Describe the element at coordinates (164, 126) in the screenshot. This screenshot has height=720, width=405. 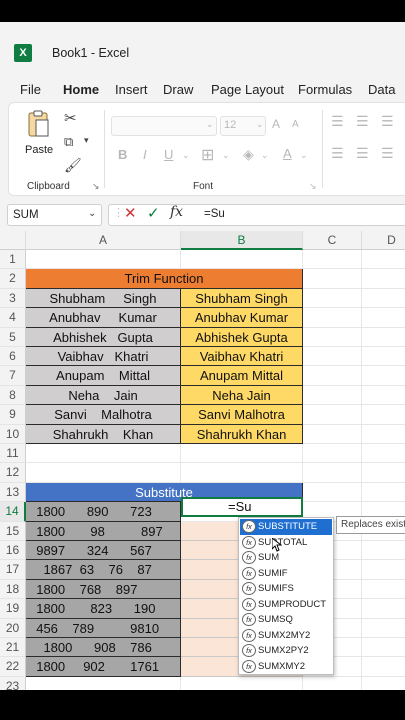
I see `font-name-box` at that location.